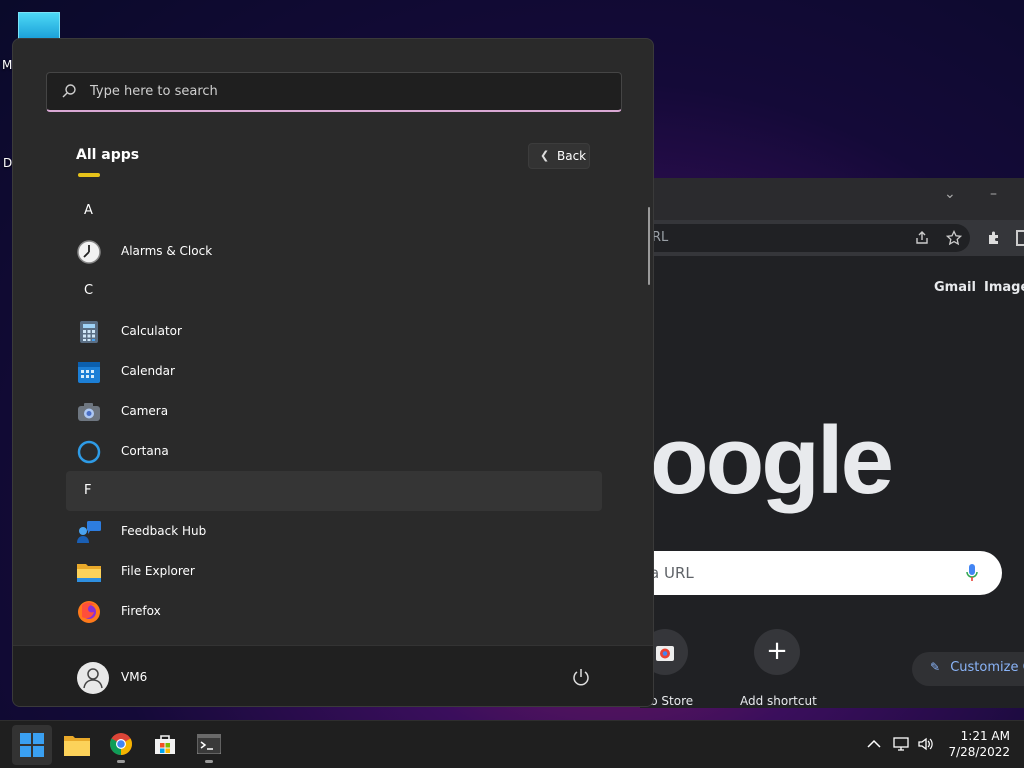 Image resolution: width=1024 pixels, height=768 pixels. What do you see at coordinates (333, 675) in the screenshot?
I see `start-footer: VM6` at bounding box center [333, 675].